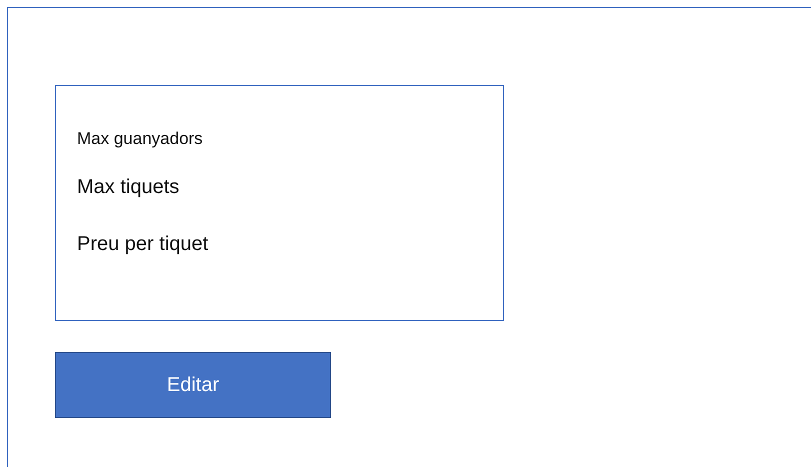 The image size is (811, 467). Describe the element at coordinates (128, 187) in the screenshot. I see `field-label: Max tiquets` at that location.